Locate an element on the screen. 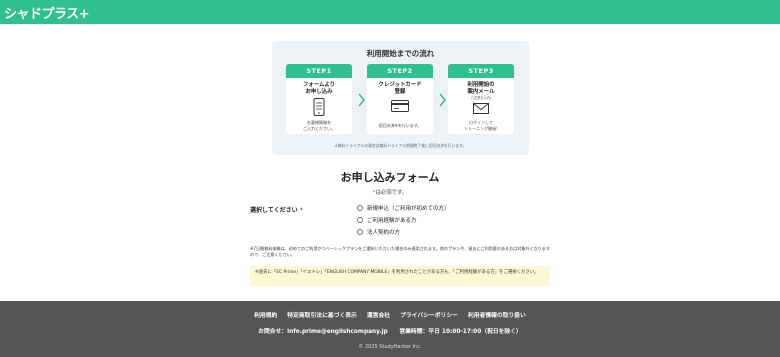 This screenshot has width=780, height=357. step-card-1: STEP1 フォームより お申し込み お客様情報を ご入力ください。 is located at coordinates (319, 99).